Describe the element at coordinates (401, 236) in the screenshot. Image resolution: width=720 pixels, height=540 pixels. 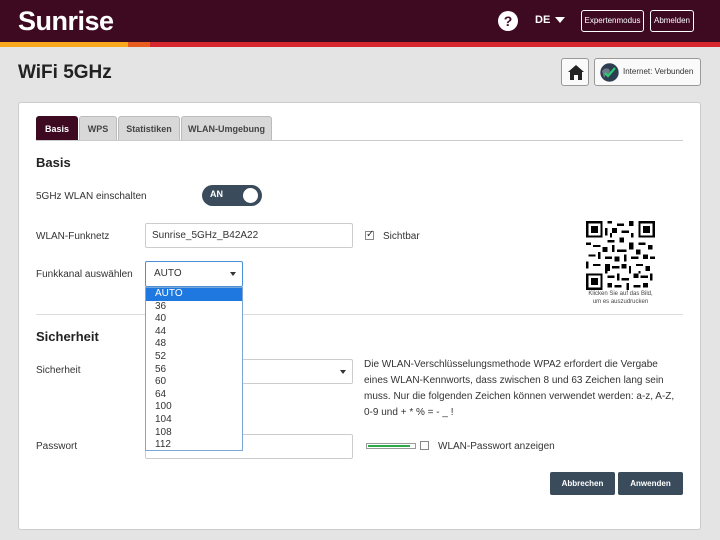
I see `visible-label: Sichtbar` at that location.